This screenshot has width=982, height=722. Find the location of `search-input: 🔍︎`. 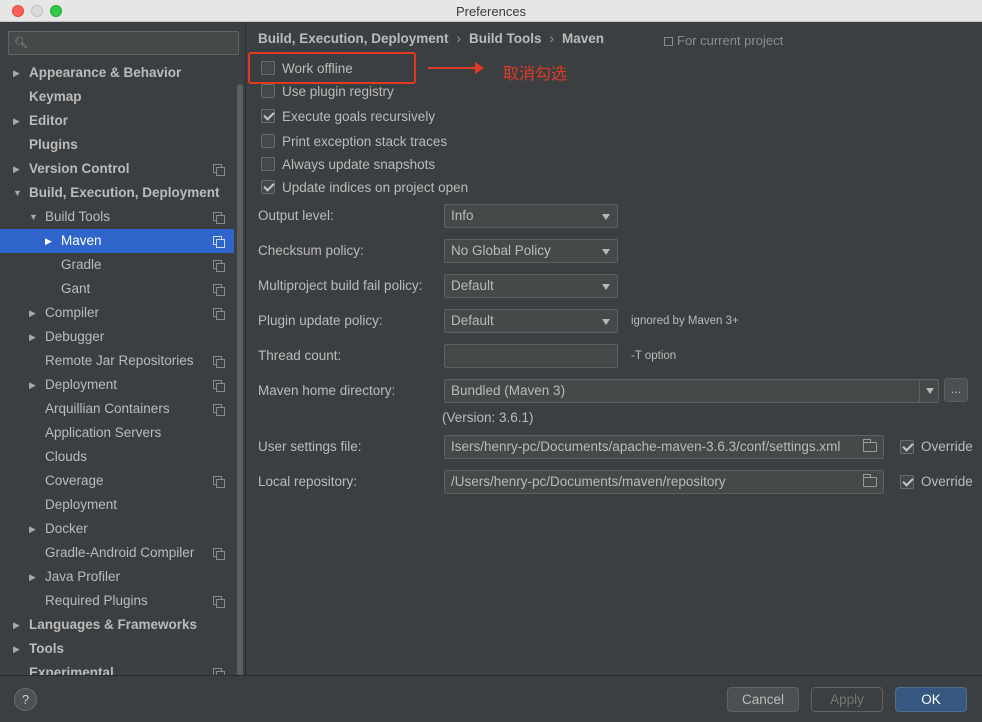

search-input: 🔍︎ is located at coordinates (123, 43).